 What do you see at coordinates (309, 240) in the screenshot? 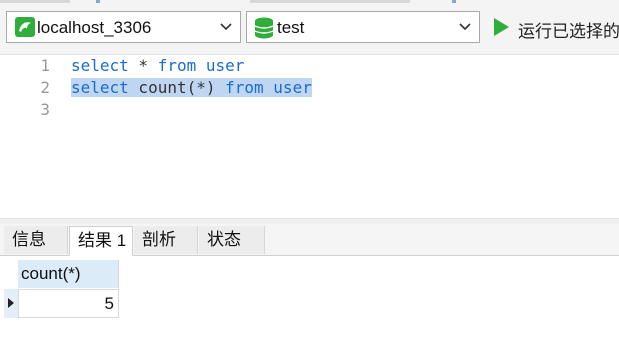
I see `result-tab-bar: 信息 结果 1 剖析 状态` at bounding box center [309, 240].